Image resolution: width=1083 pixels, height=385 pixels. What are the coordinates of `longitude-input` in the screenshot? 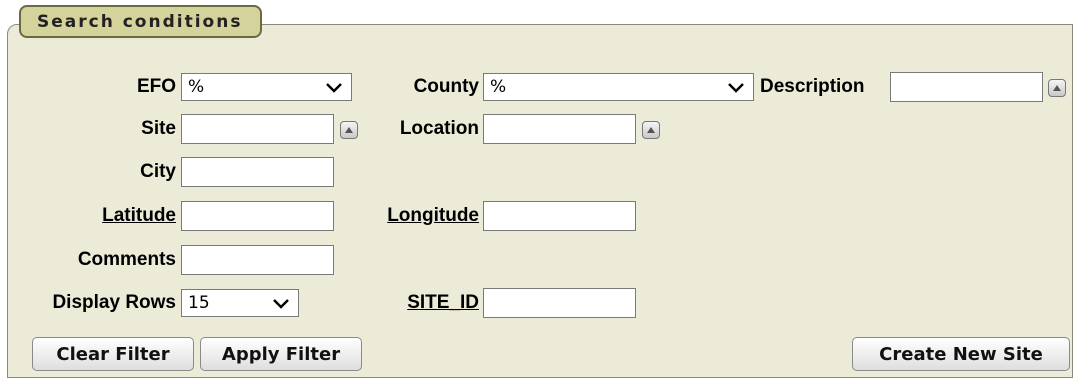 It's located at (559, 216).